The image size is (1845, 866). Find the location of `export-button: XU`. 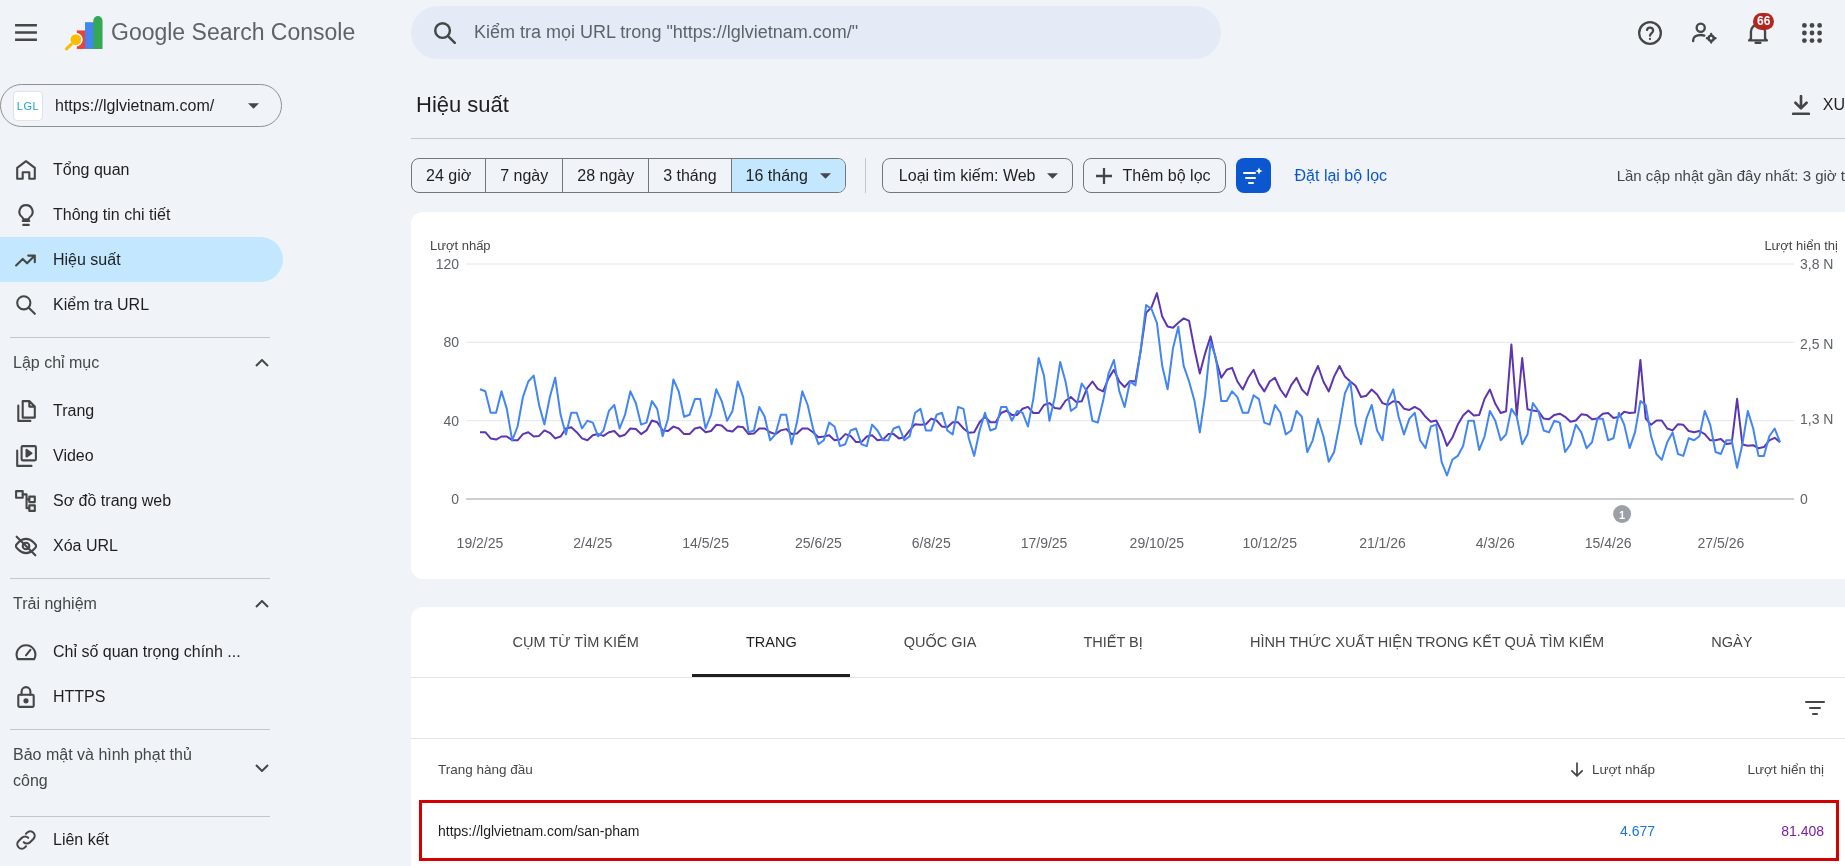

export-button: XU is located at coordinates (1817, 104).